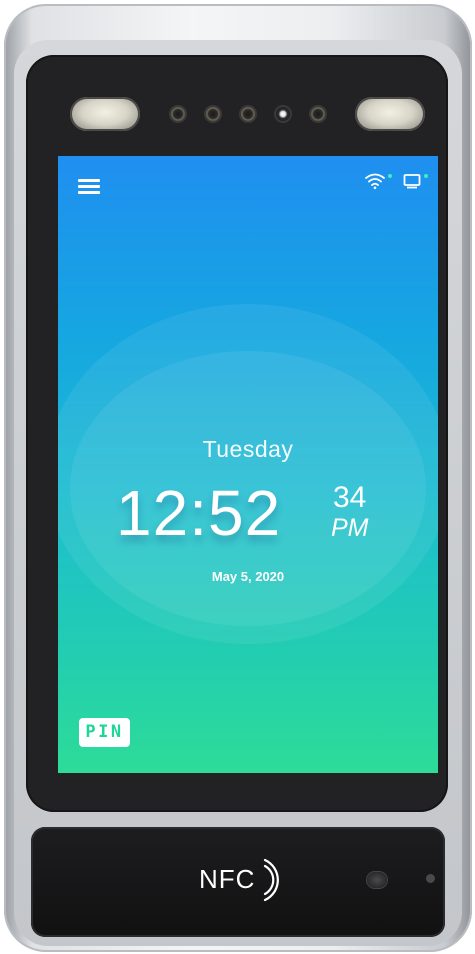  What do you see at coordinates (377, 880) in the screenshot?
I see `panel-sensor-led` at bounding box center [377, 880].